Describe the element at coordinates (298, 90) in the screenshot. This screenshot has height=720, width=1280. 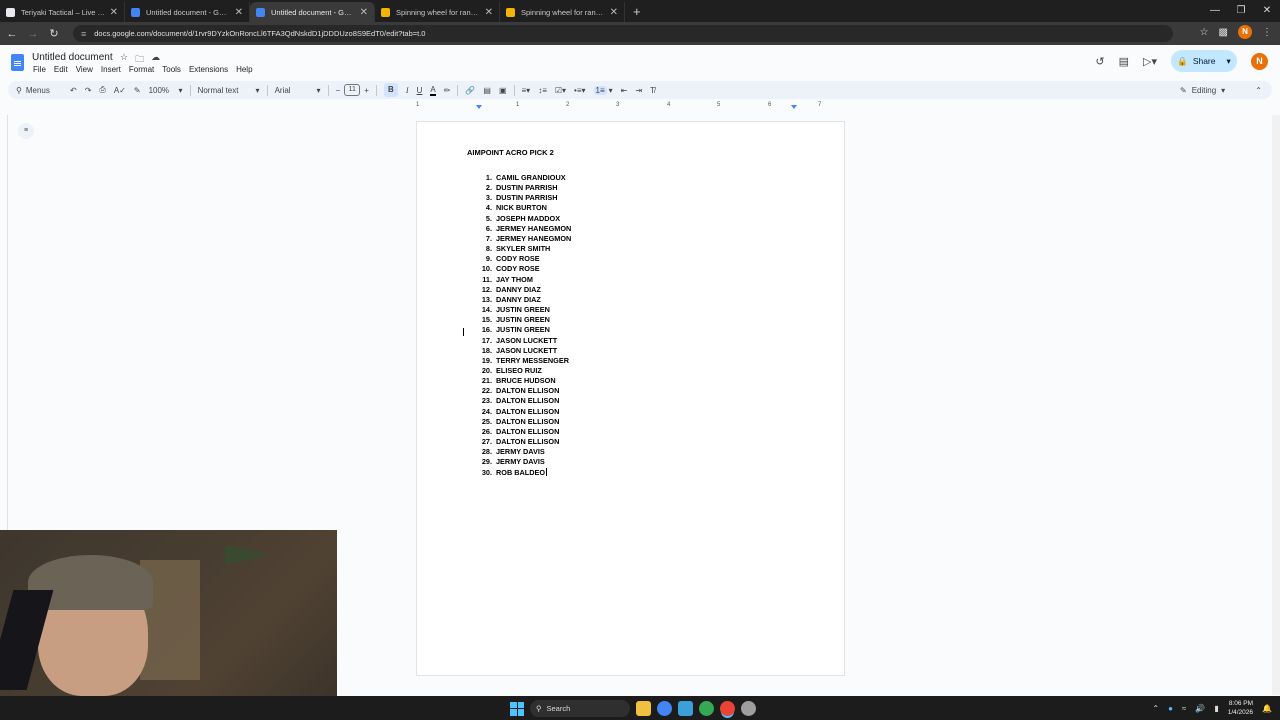
I see `font-select: Arial ▾` at that location.